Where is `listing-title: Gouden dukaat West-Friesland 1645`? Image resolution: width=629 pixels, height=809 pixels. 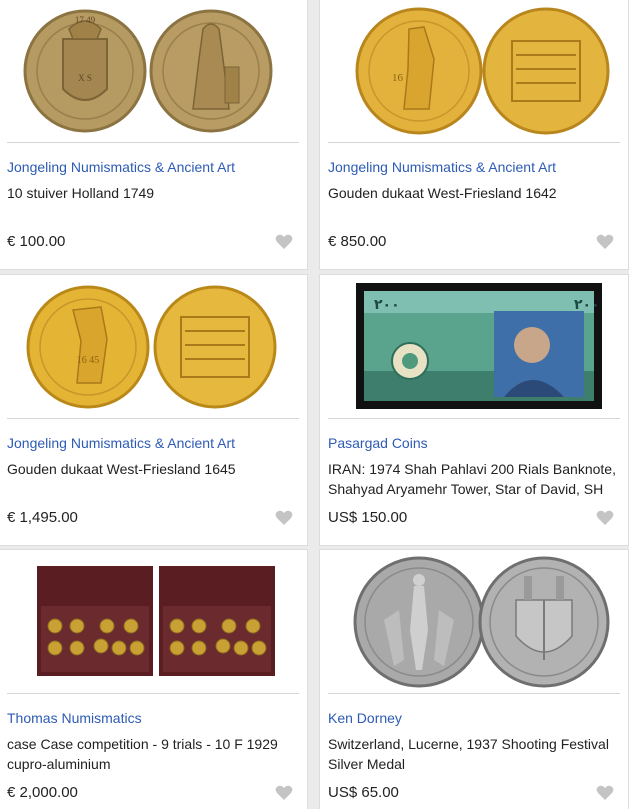 listing-title: Gouden dukaat West-Friesland 1645 is located at coordinates (152, 469).